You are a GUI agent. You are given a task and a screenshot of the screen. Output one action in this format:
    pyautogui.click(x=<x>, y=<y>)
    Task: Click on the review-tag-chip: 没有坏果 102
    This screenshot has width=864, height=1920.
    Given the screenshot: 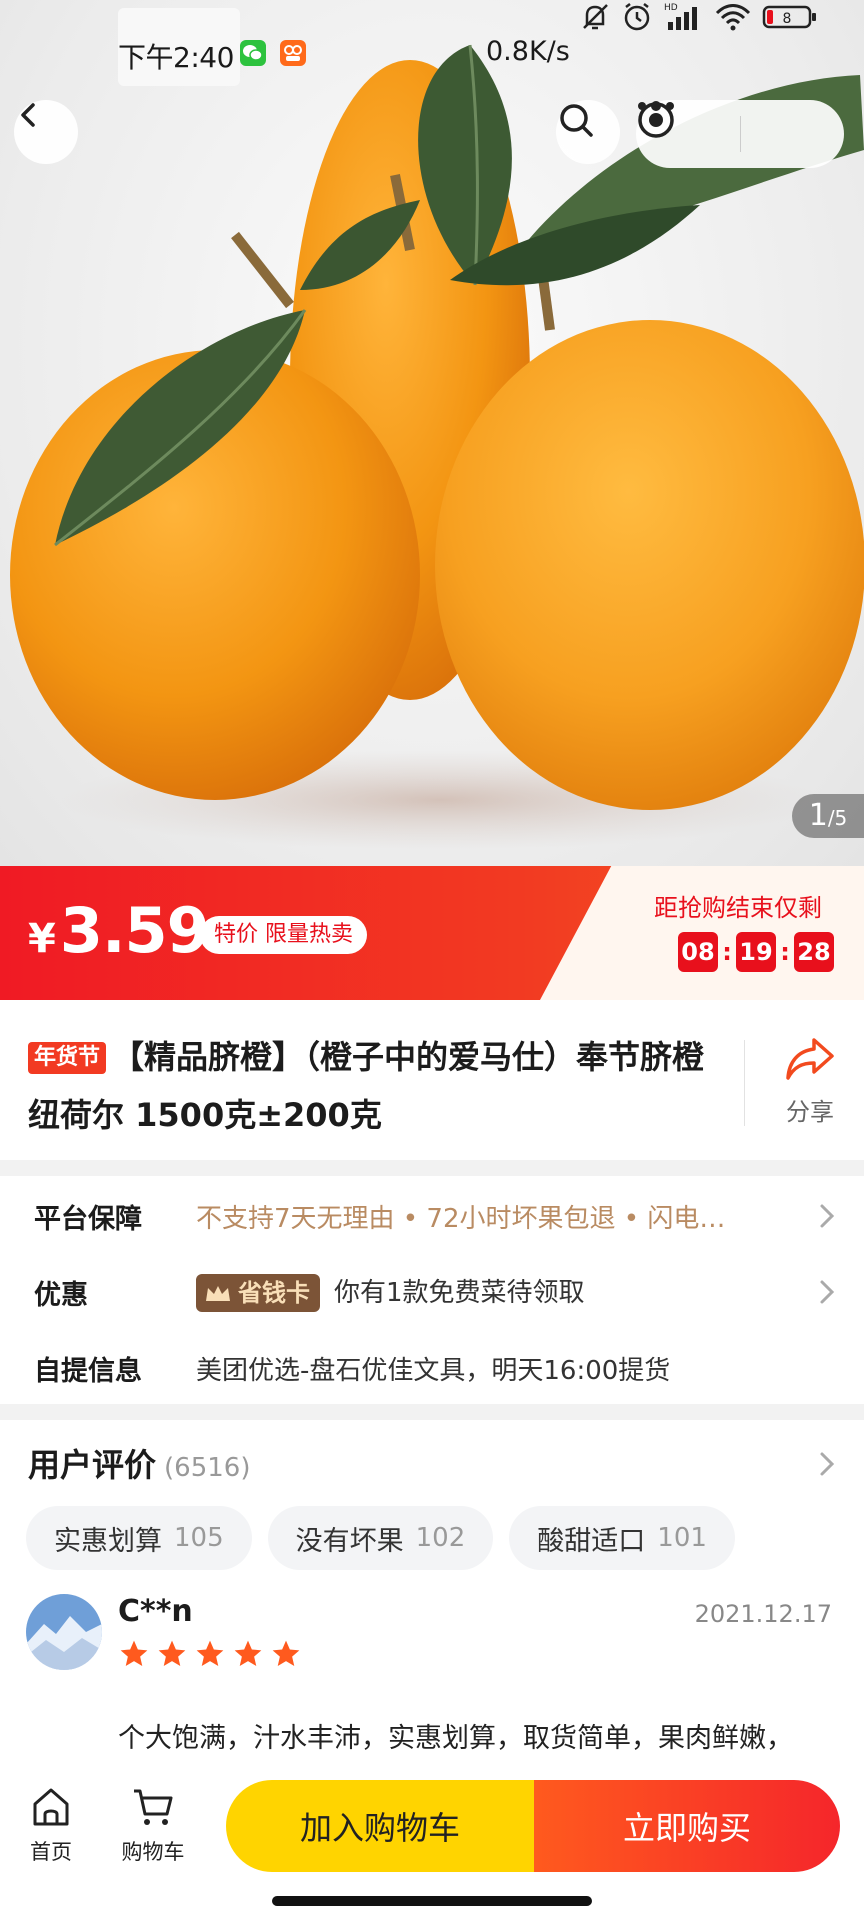 What is the action you would take?
    pyautogui.click(x=380, y=1538)
    